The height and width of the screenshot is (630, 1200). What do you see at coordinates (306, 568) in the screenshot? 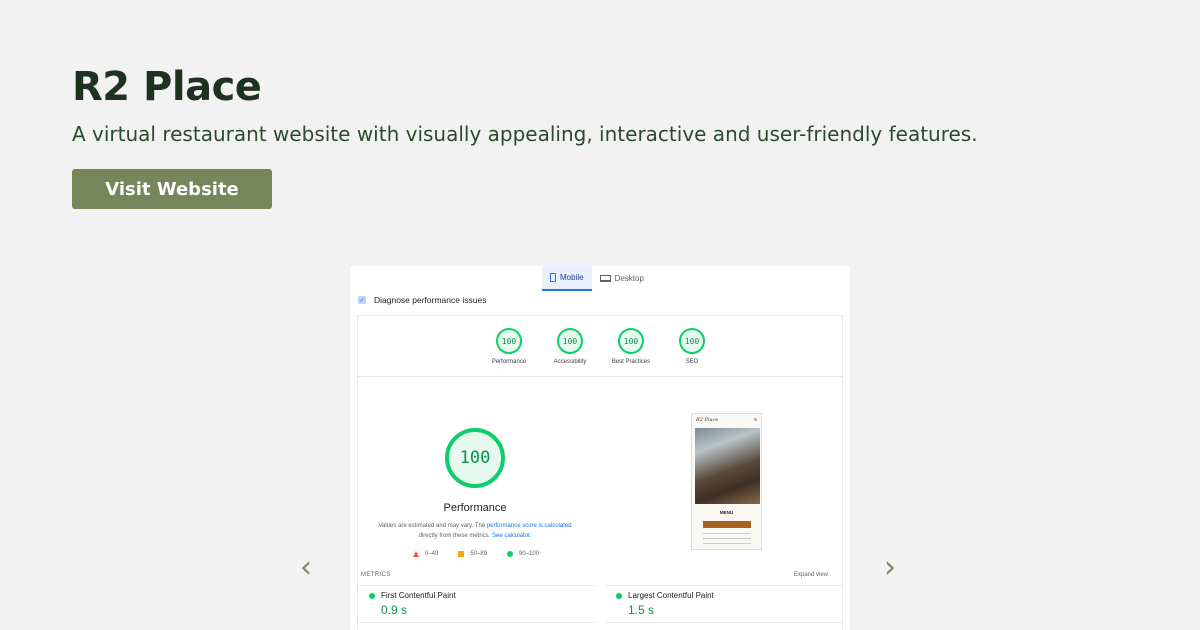
I see `carousel-prev-icon: ‹` at bounding box center [306, 568].